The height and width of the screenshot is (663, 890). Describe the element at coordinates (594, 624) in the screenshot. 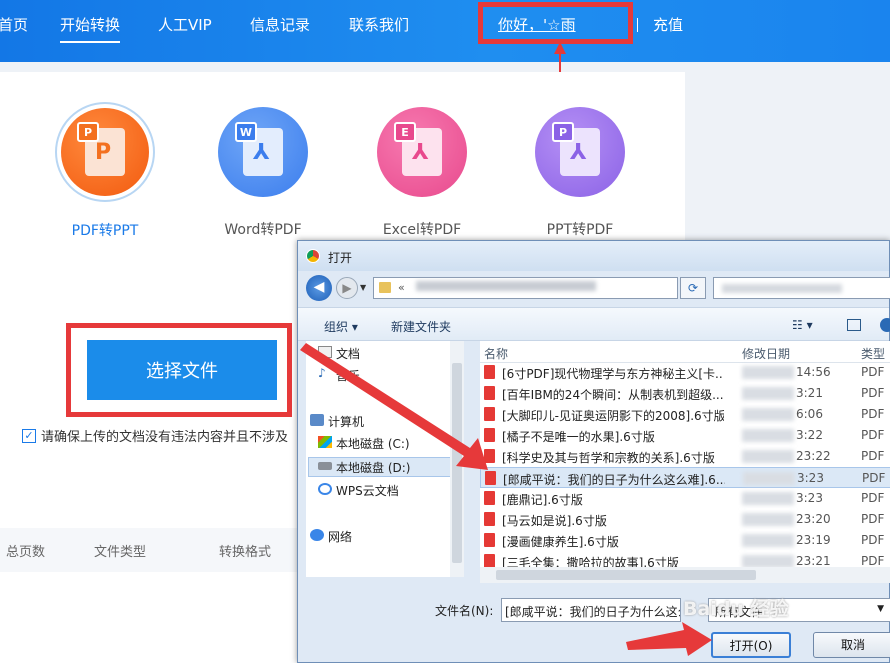

I see `dialog-bottom-bar: 文件名(N): [郎咸平说：我们的日子为什么这么难 所有文件▼ 打开(O) 取消` at that location.